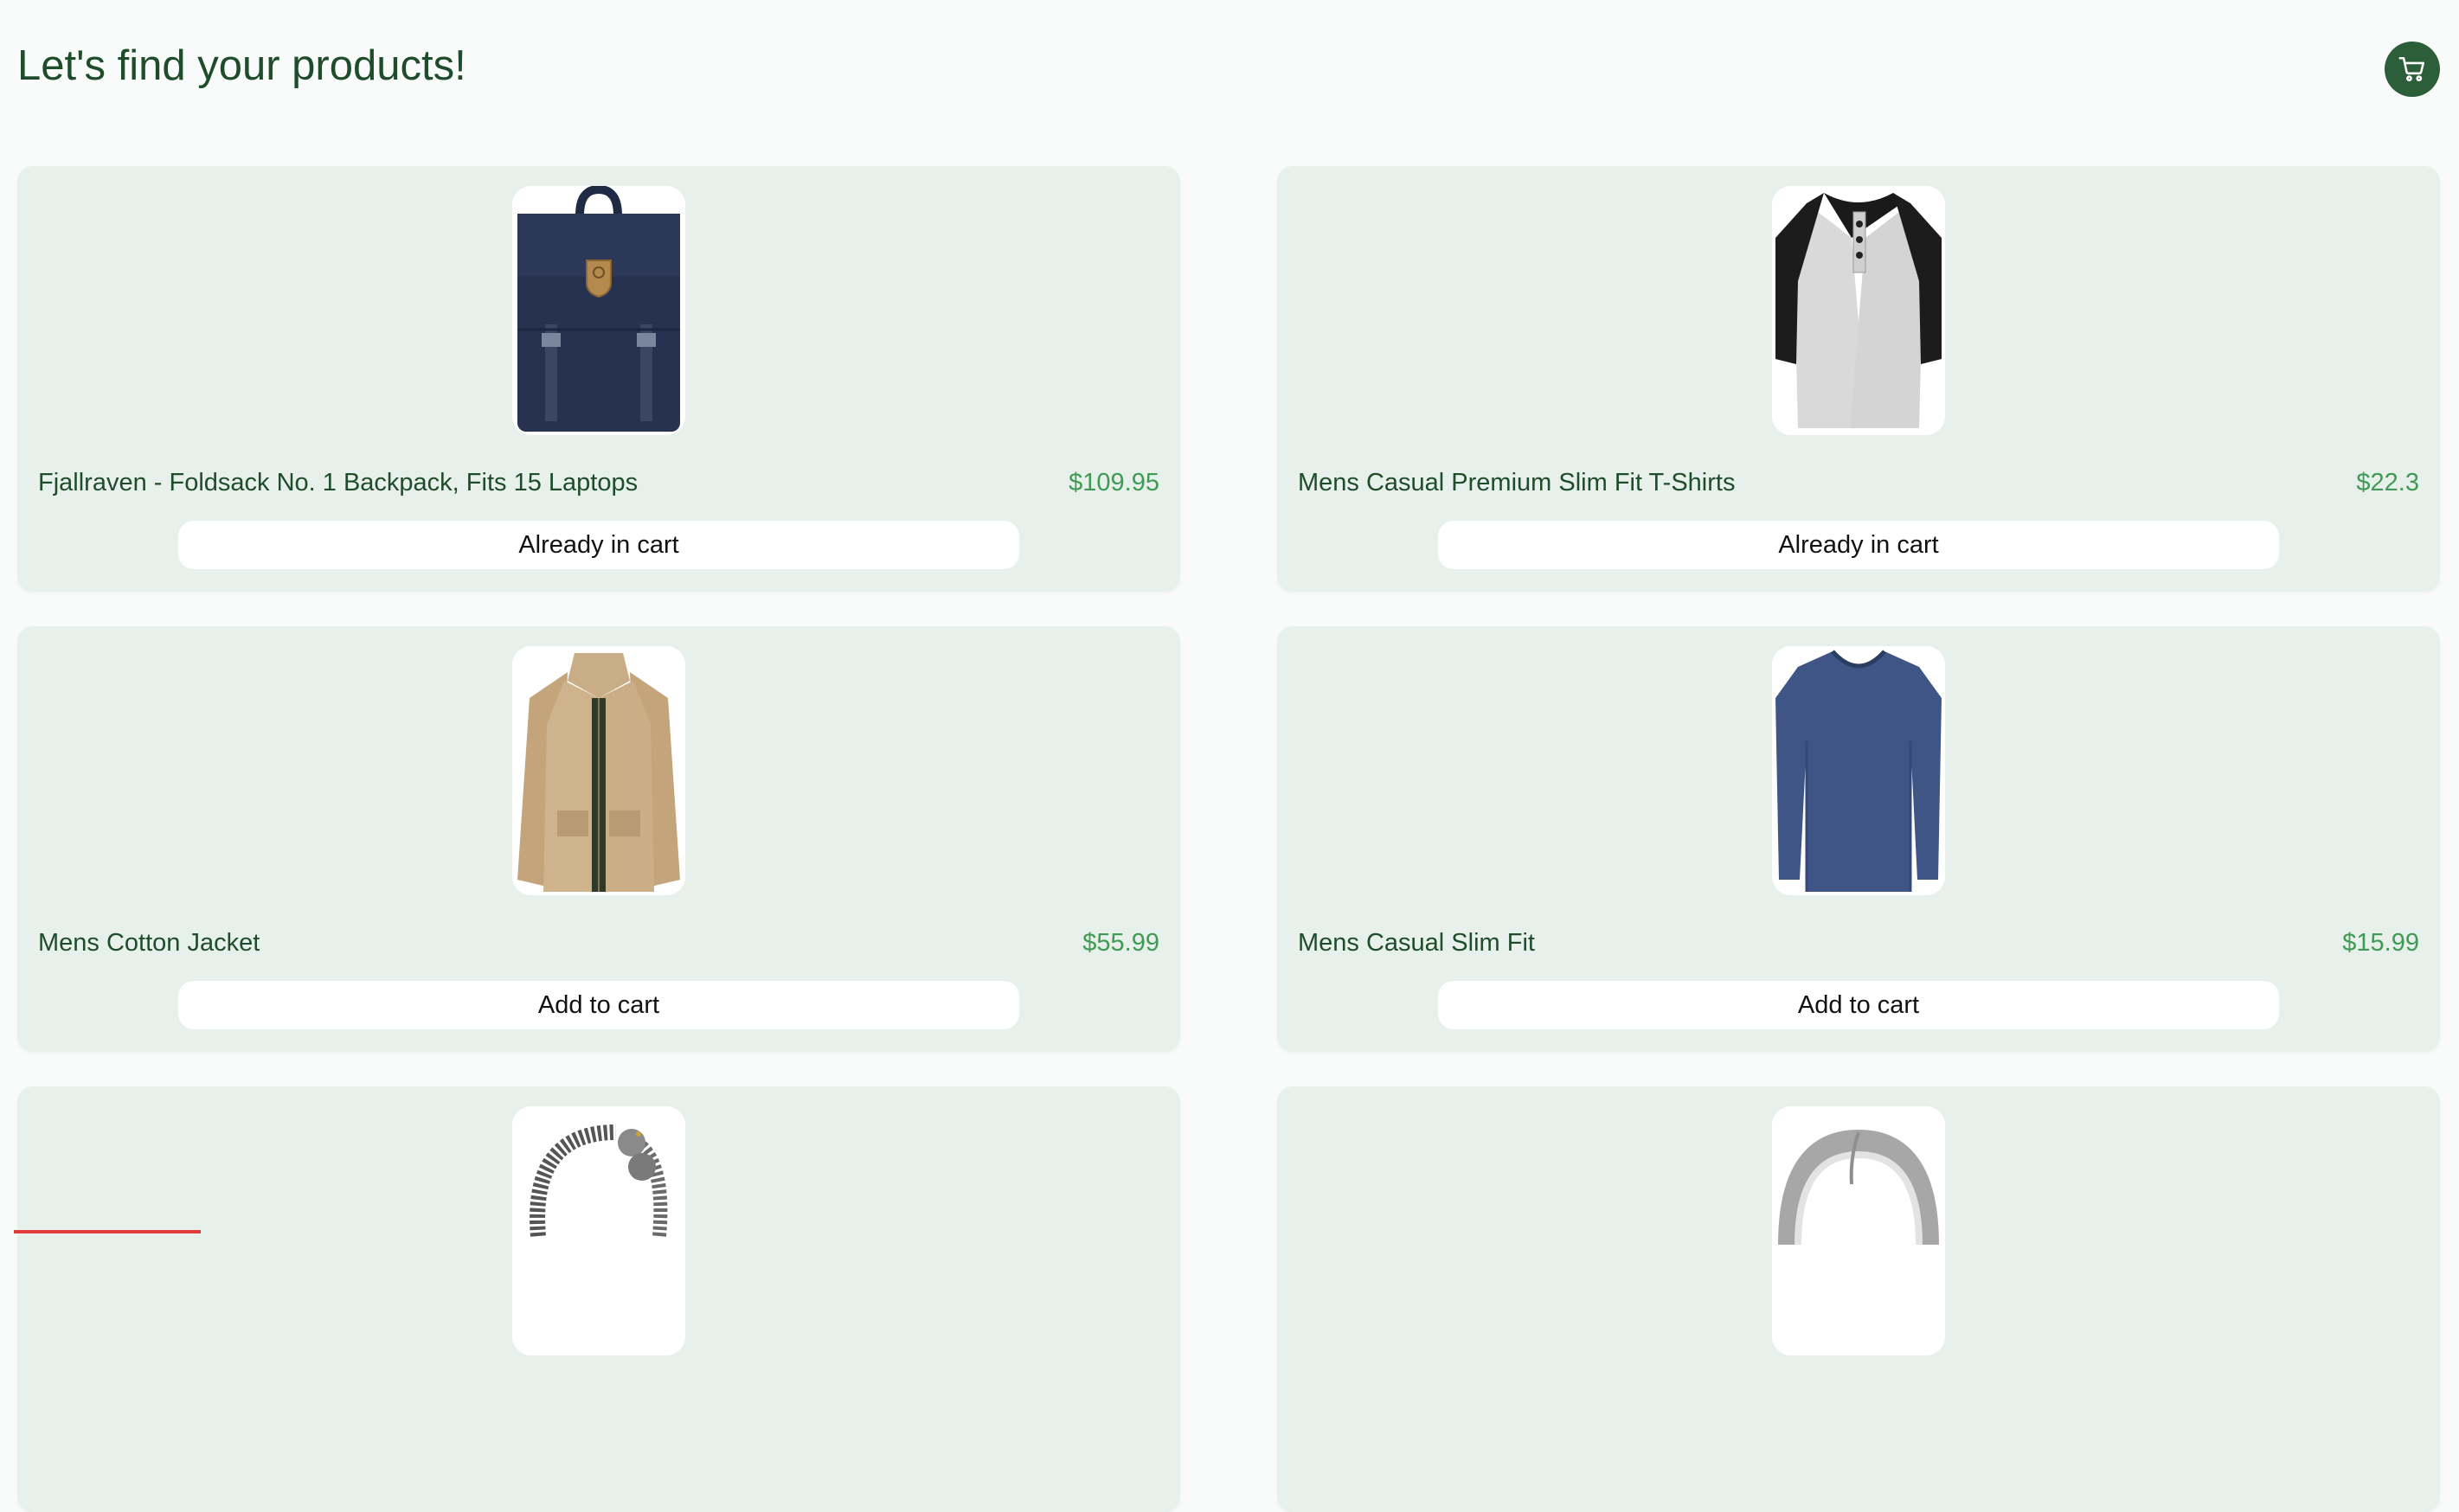 This screenshot has width=2459, height=1512. I want to click on page-title: Let's find your products!, so click(242, 65).